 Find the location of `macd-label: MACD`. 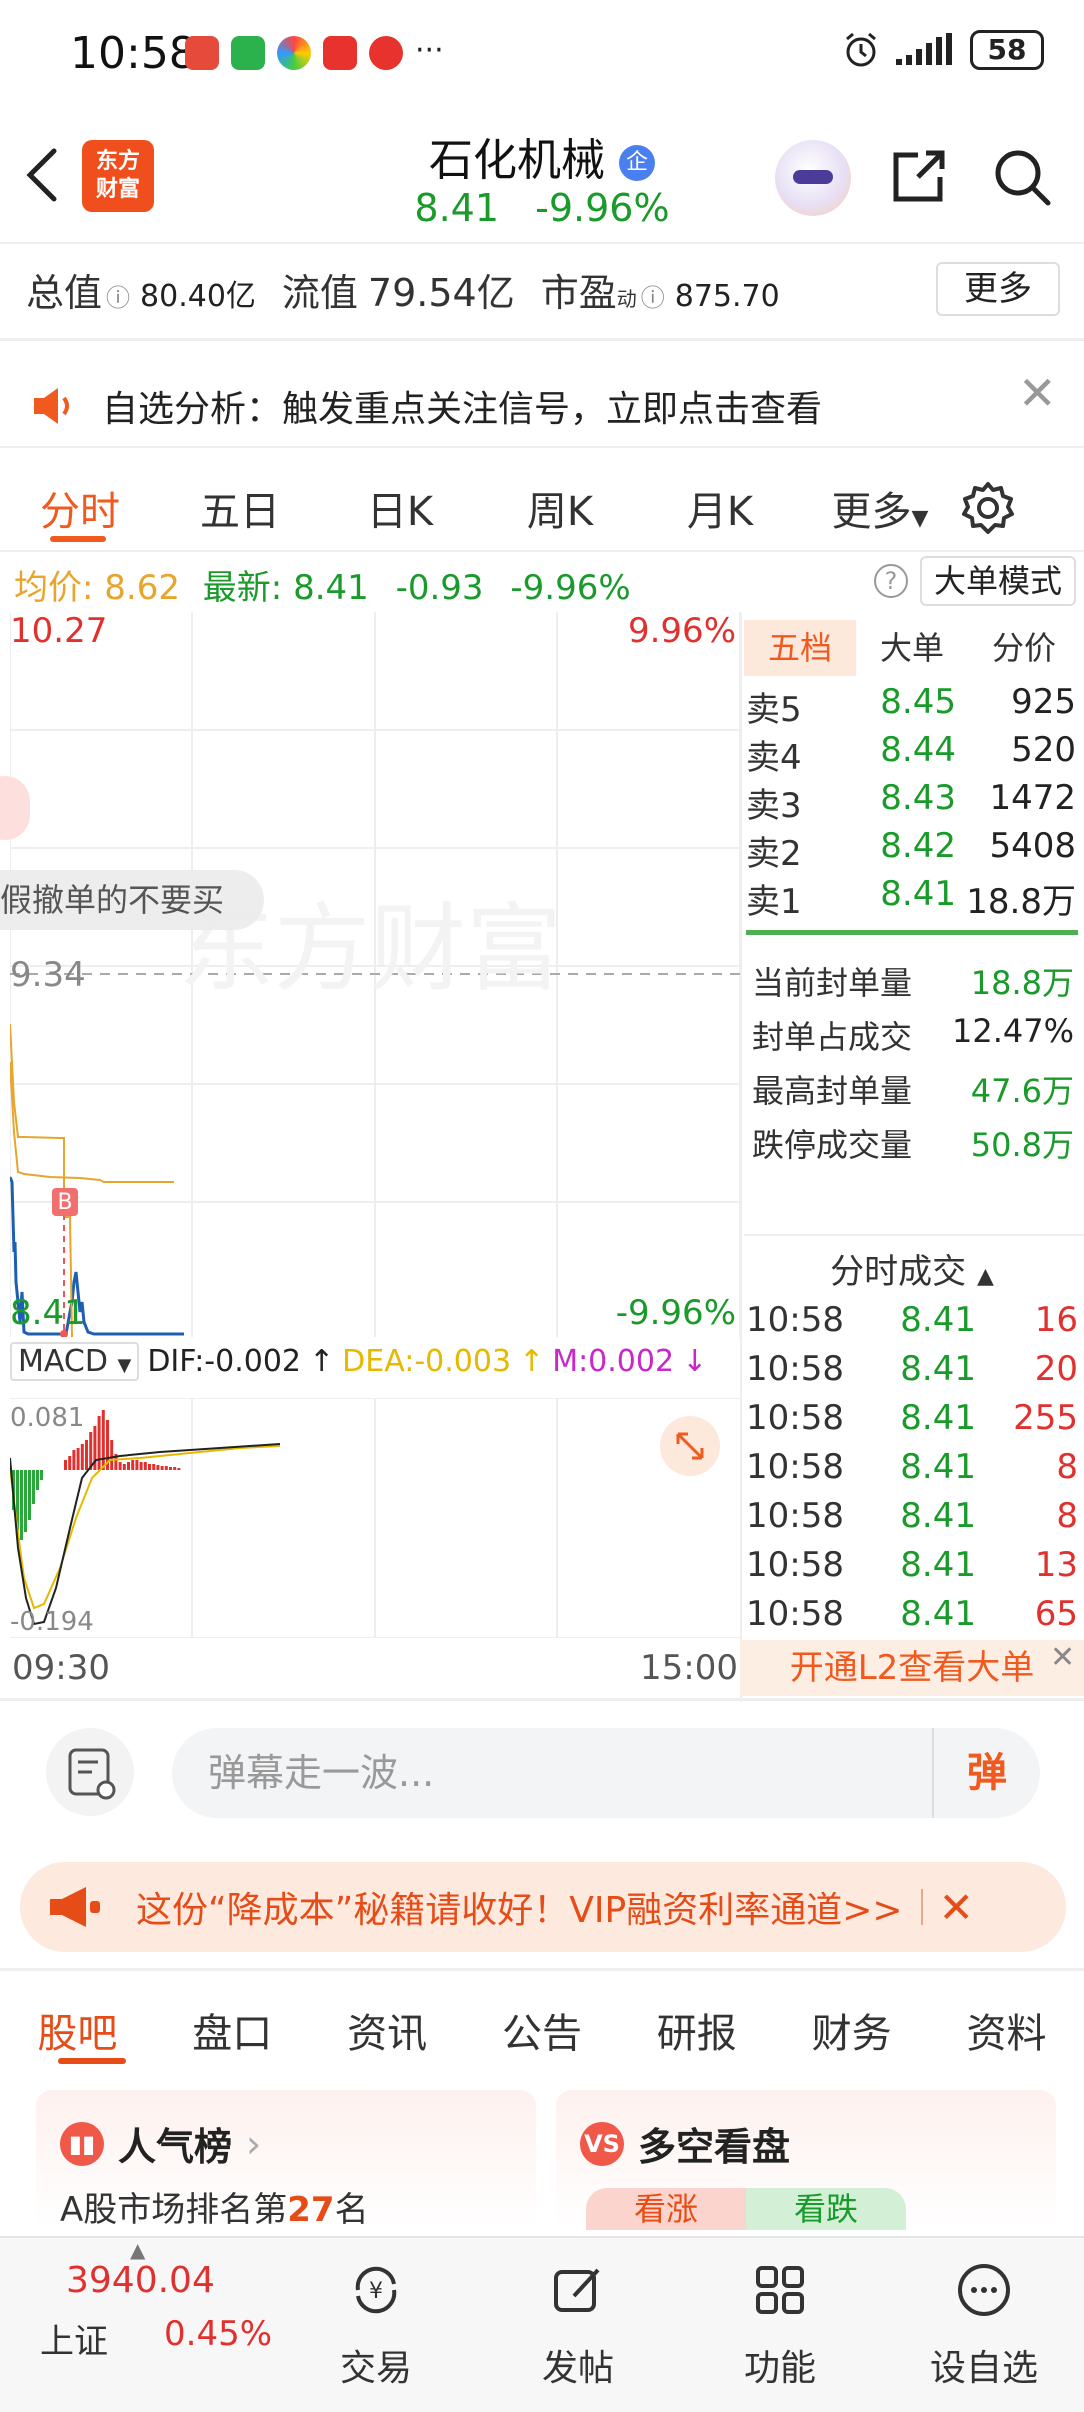

macd-label: MACD is located at coordinates (63, 1361).